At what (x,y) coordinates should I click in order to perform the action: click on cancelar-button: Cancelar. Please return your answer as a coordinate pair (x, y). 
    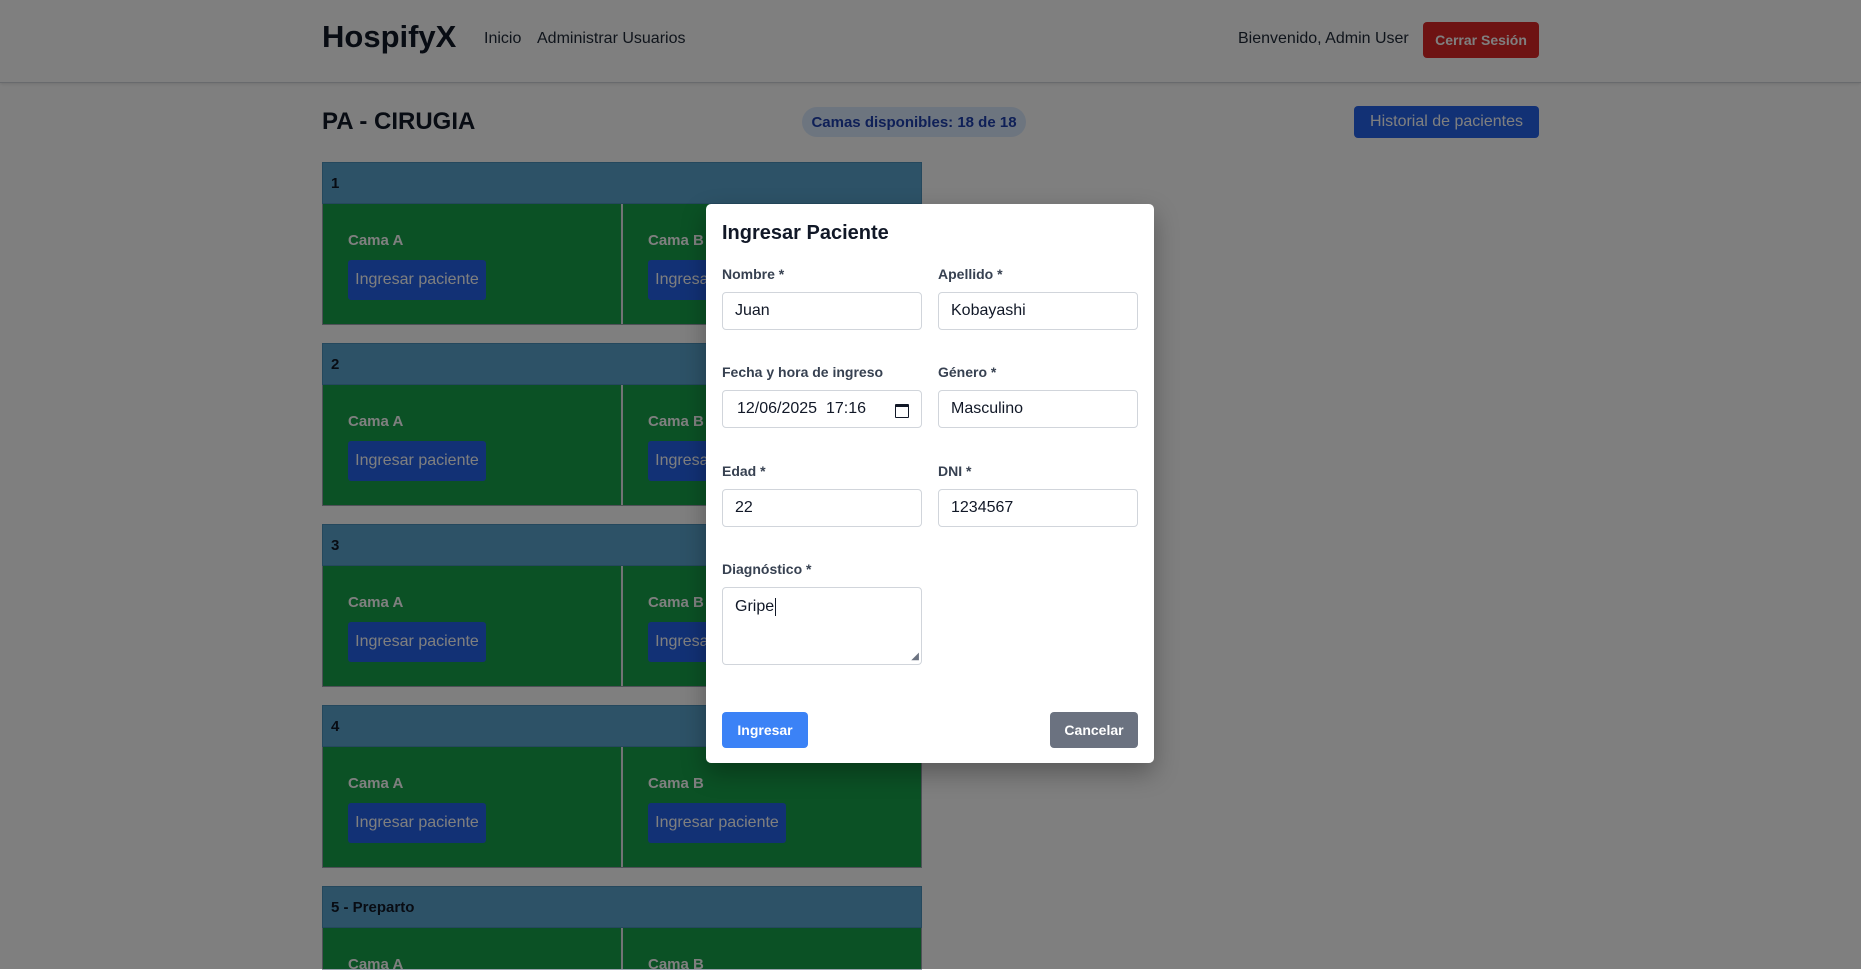
    Looking at the image, I should click on (1094, 730).